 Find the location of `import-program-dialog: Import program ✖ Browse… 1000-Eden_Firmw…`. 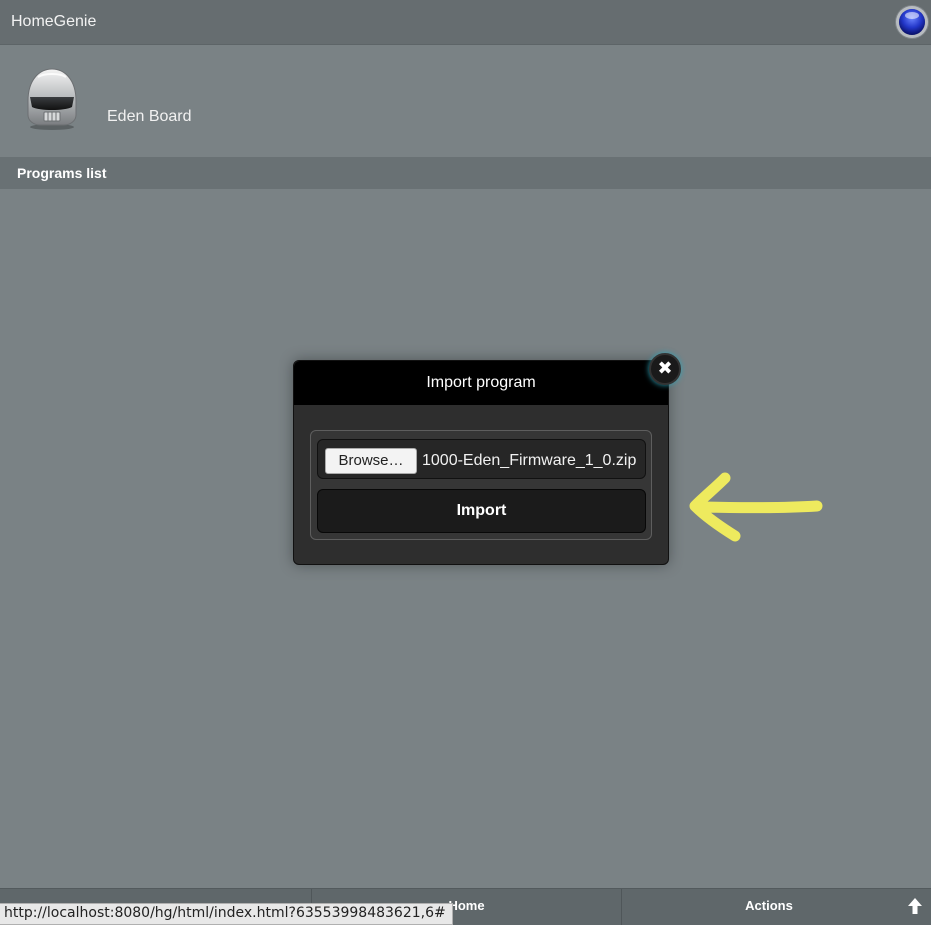

import-program-dialog: Import program ✖ Browse… 1000-Eden_Firmw… is located at coordinates (487, 459).